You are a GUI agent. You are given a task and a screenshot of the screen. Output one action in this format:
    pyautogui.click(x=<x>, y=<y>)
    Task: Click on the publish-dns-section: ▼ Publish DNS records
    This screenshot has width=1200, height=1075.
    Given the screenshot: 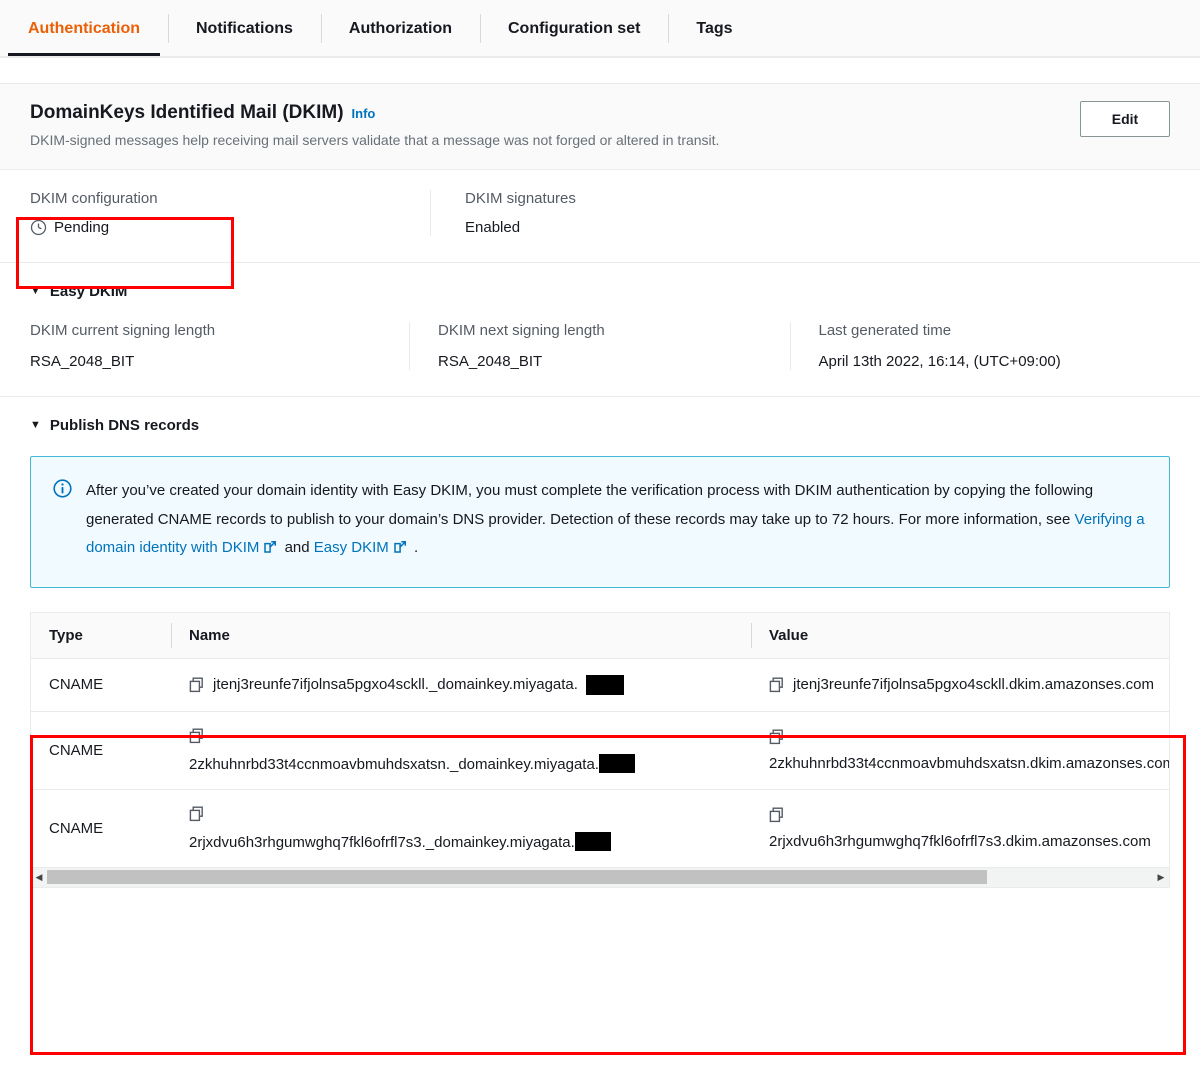 What is the action you would take?
    pyautogui.click(x=600, y=415)
    